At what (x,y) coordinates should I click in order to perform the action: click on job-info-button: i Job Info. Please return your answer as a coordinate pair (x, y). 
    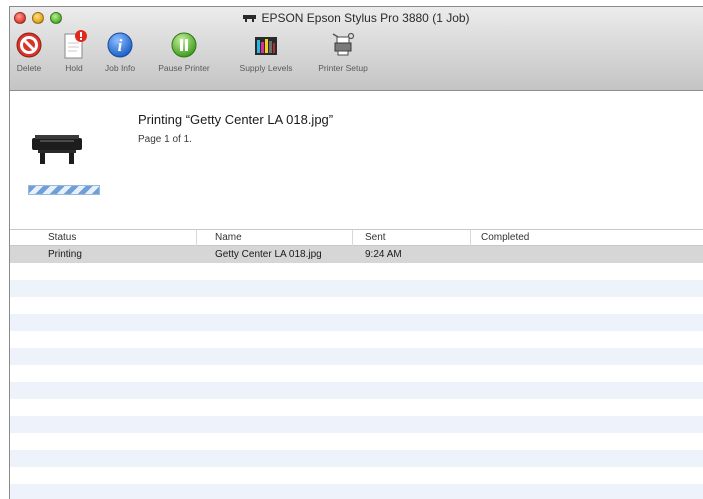
    Looking at the image, I should click on (120, 50).